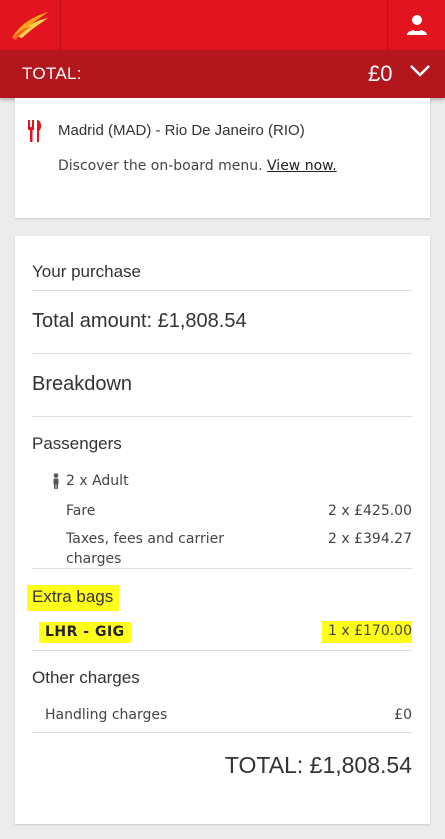  Describe the element at coordinates (420, 71) in the screenshot. I see `chevron-down-icon` at that location.